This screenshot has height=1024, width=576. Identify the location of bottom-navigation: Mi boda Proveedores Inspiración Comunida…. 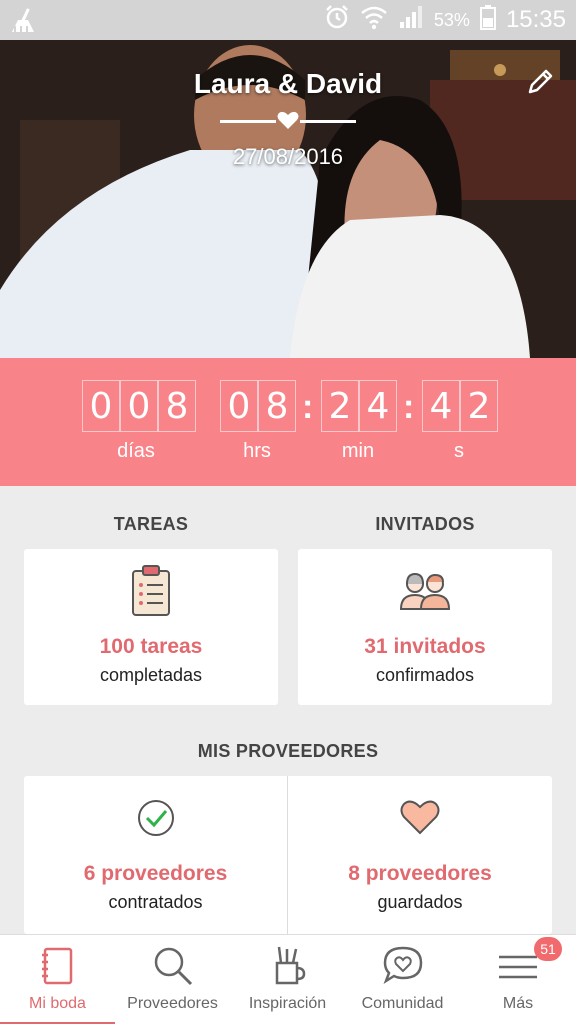
(288, 979).